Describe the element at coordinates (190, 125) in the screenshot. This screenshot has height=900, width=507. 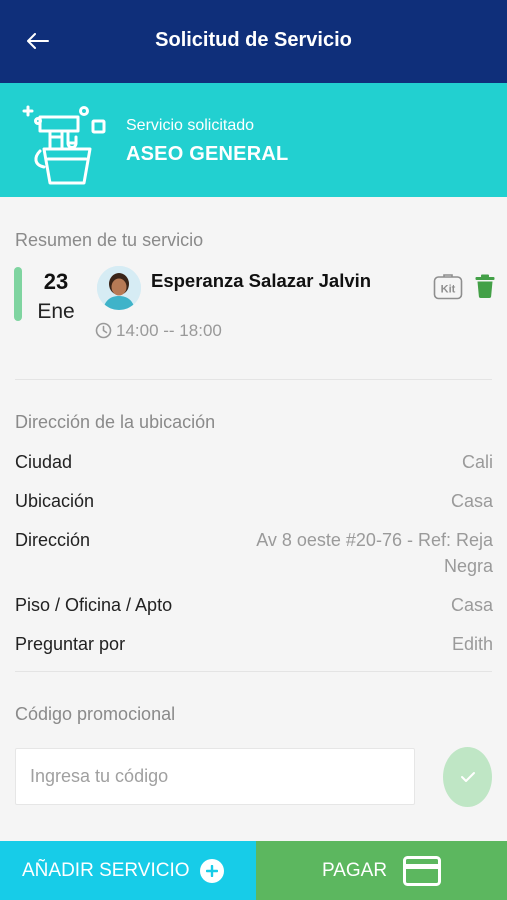
I see `service-caption: Servicio solicitado` at that location.